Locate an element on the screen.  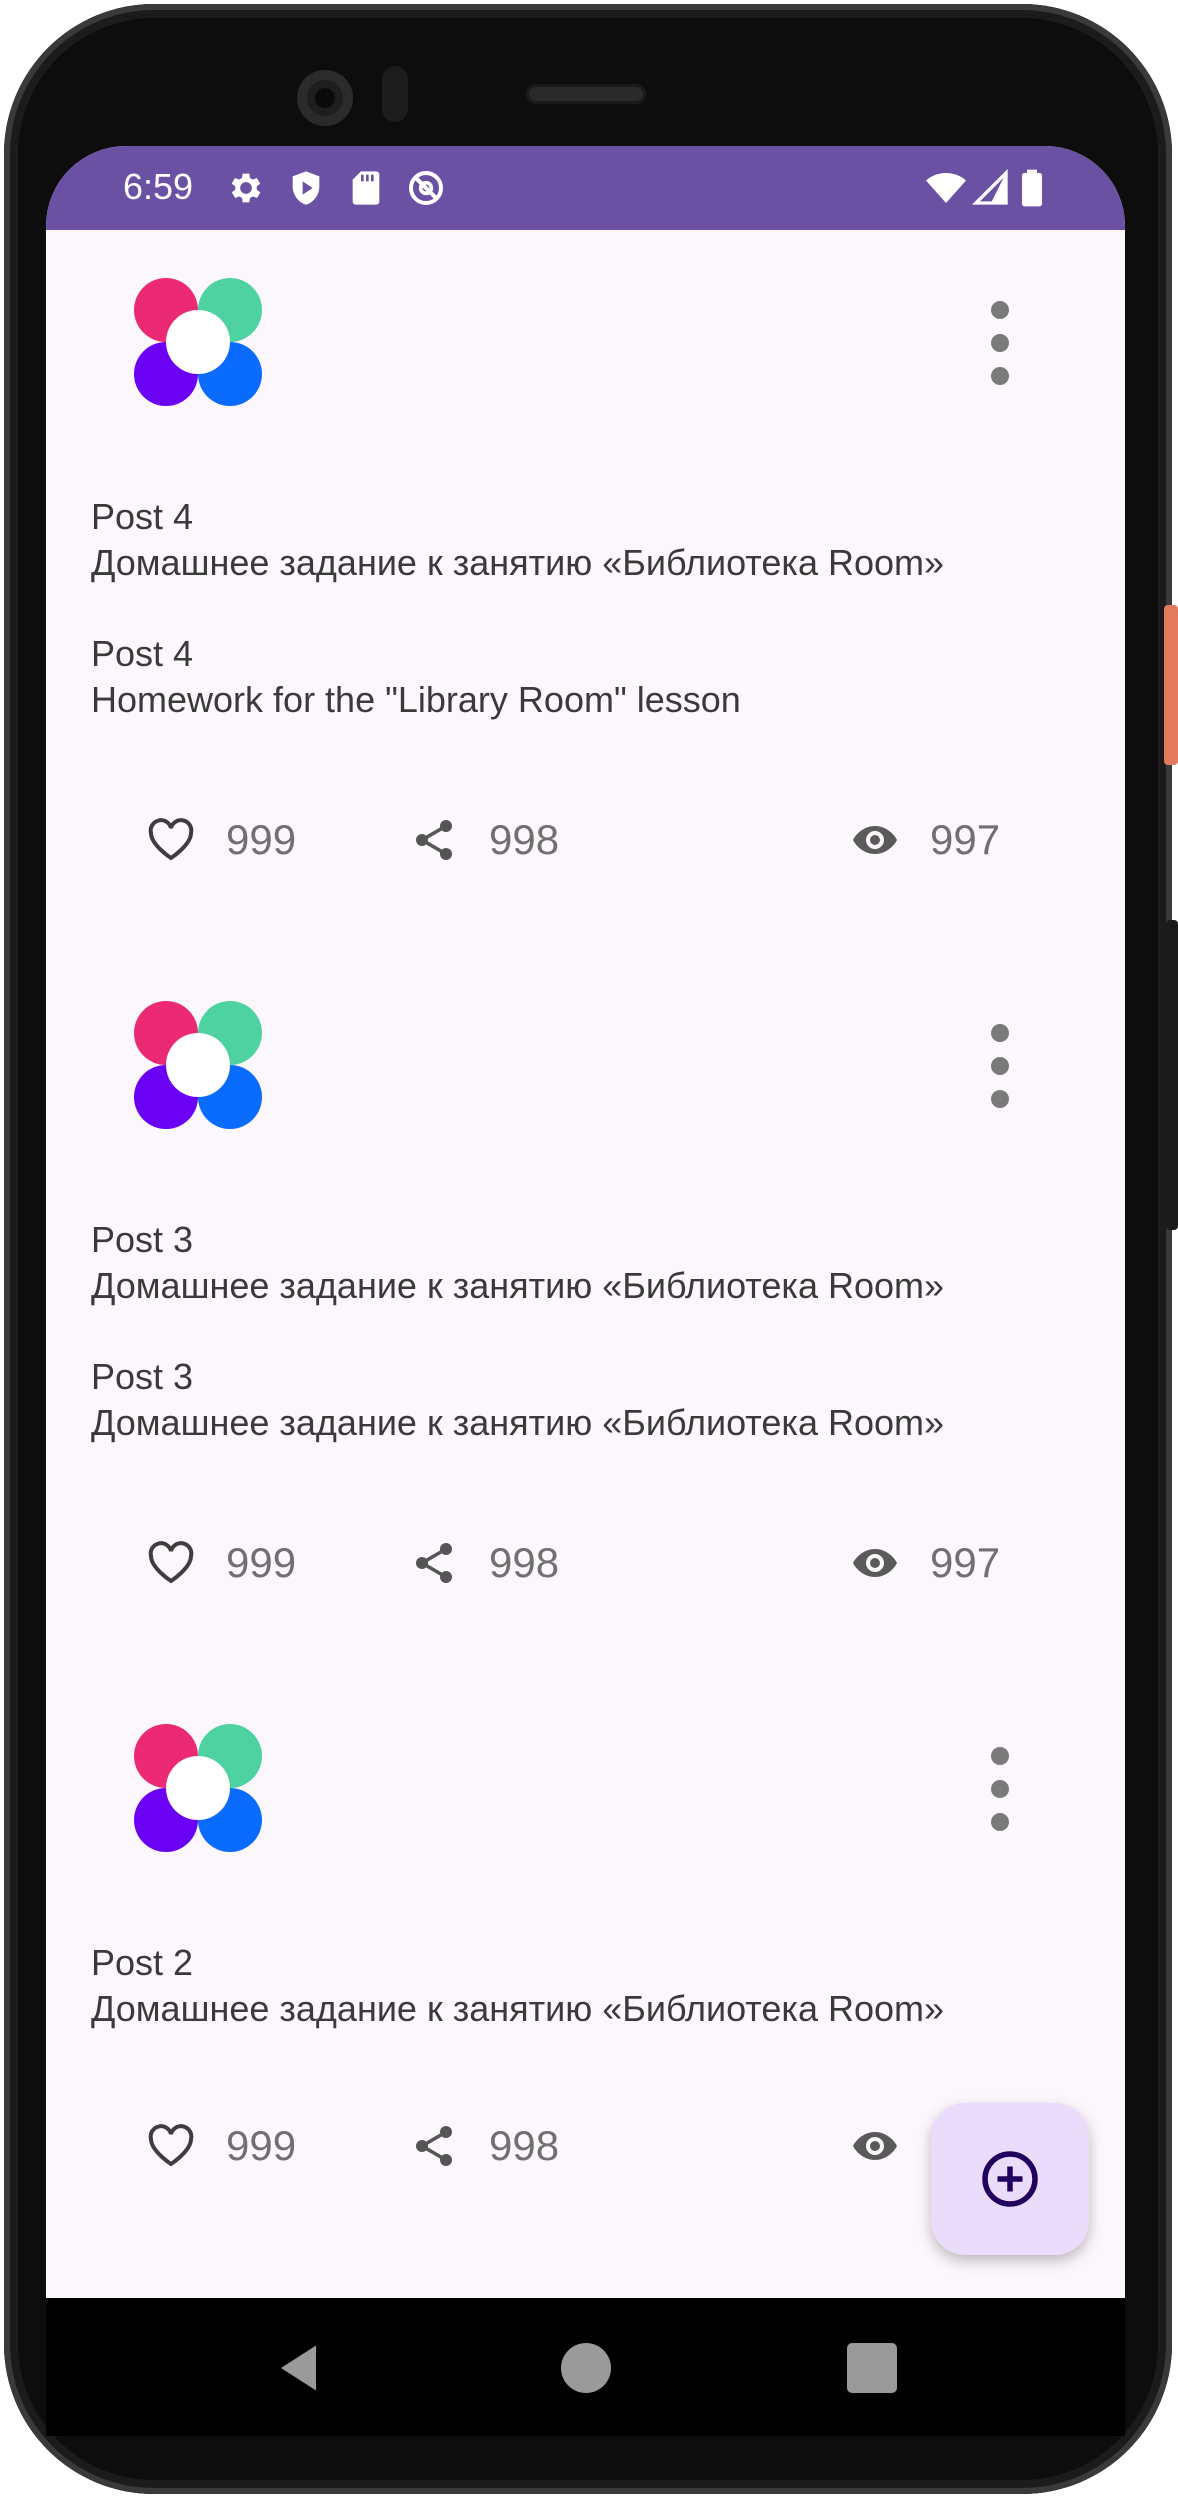
battery-icon is located at coordinates (1032, 188).